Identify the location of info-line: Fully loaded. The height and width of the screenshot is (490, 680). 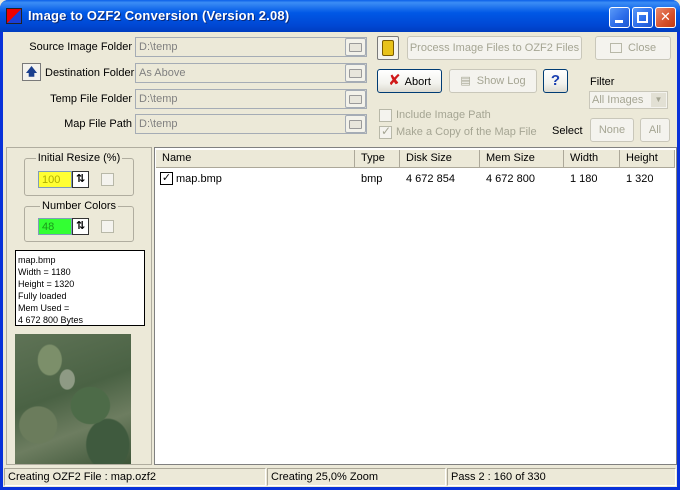
(42, 296).